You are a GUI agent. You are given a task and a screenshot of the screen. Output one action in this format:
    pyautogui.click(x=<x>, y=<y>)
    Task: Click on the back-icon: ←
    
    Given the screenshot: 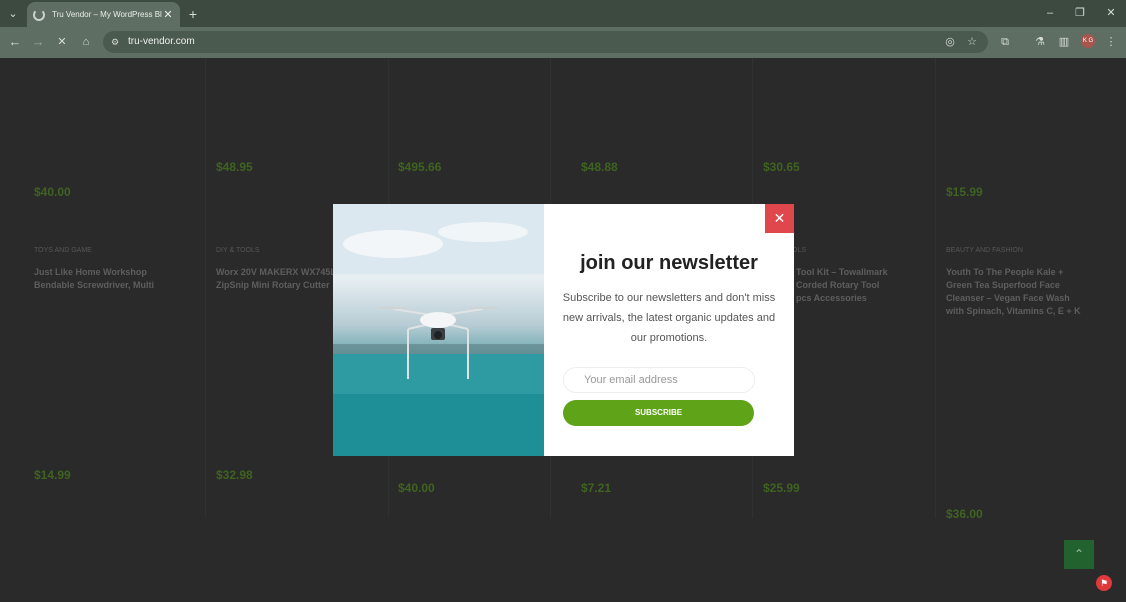 What is the action you would take?
    pyautogui.click(x=15, y=42)
    